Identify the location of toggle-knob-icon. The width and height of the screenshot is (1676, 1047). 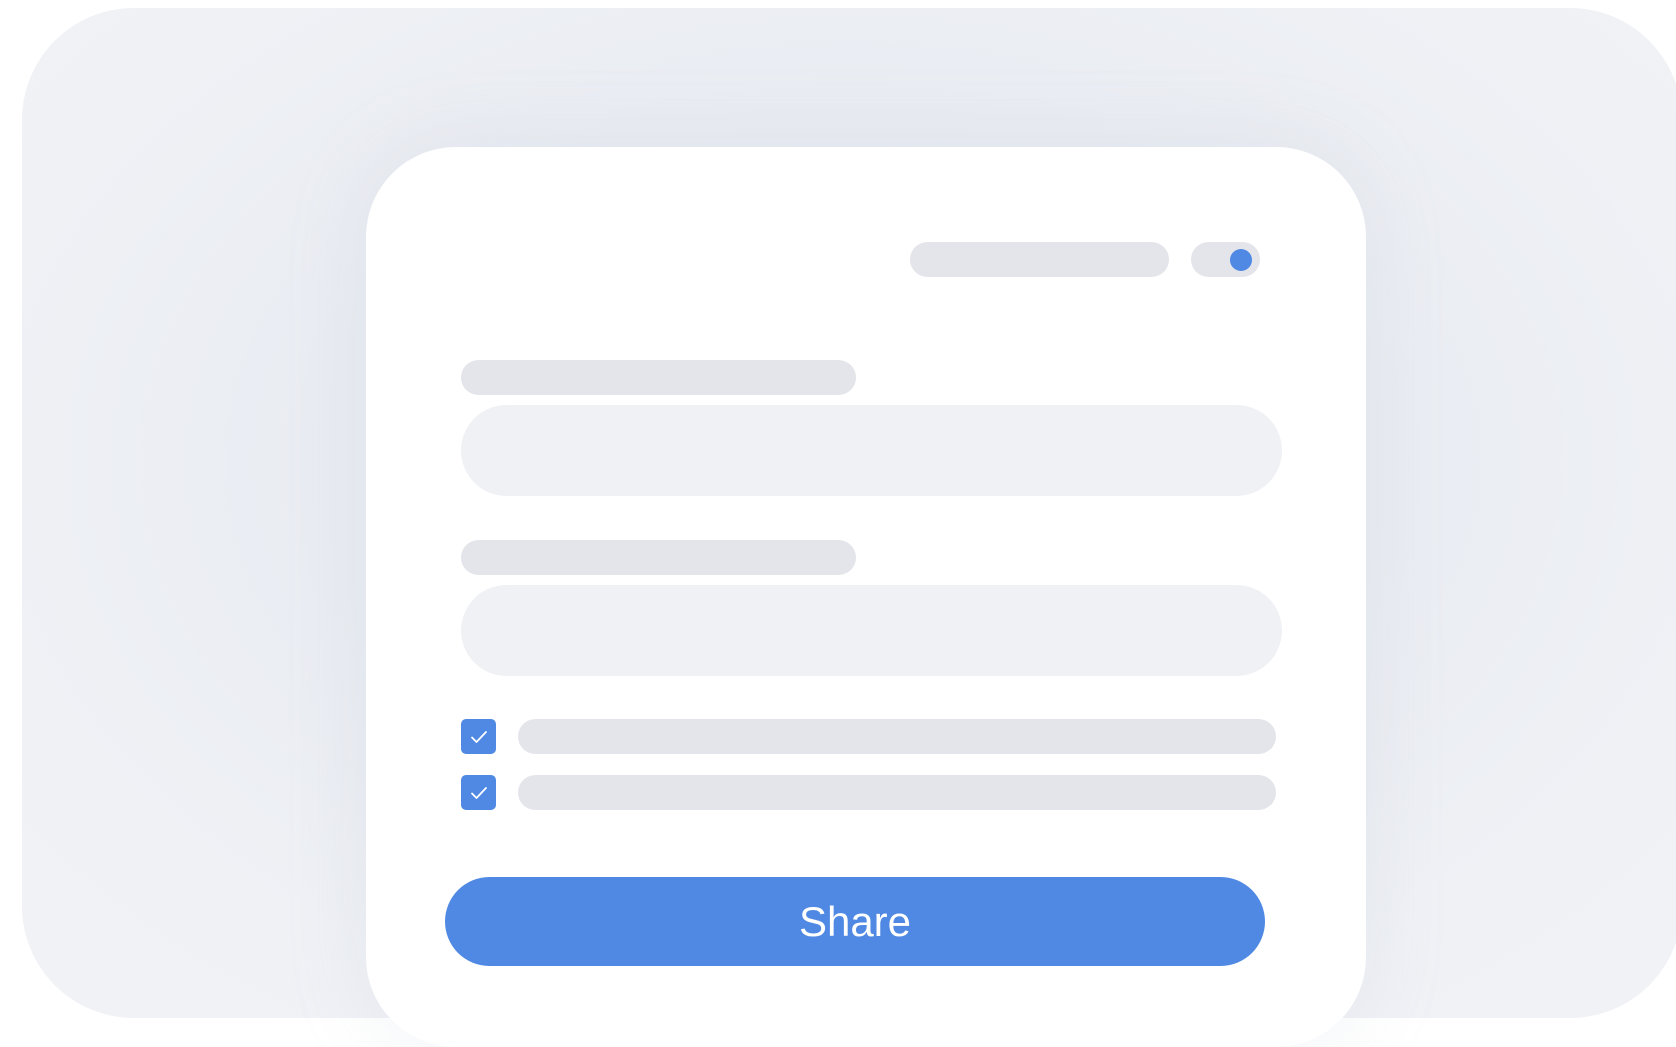
(1241, 260).